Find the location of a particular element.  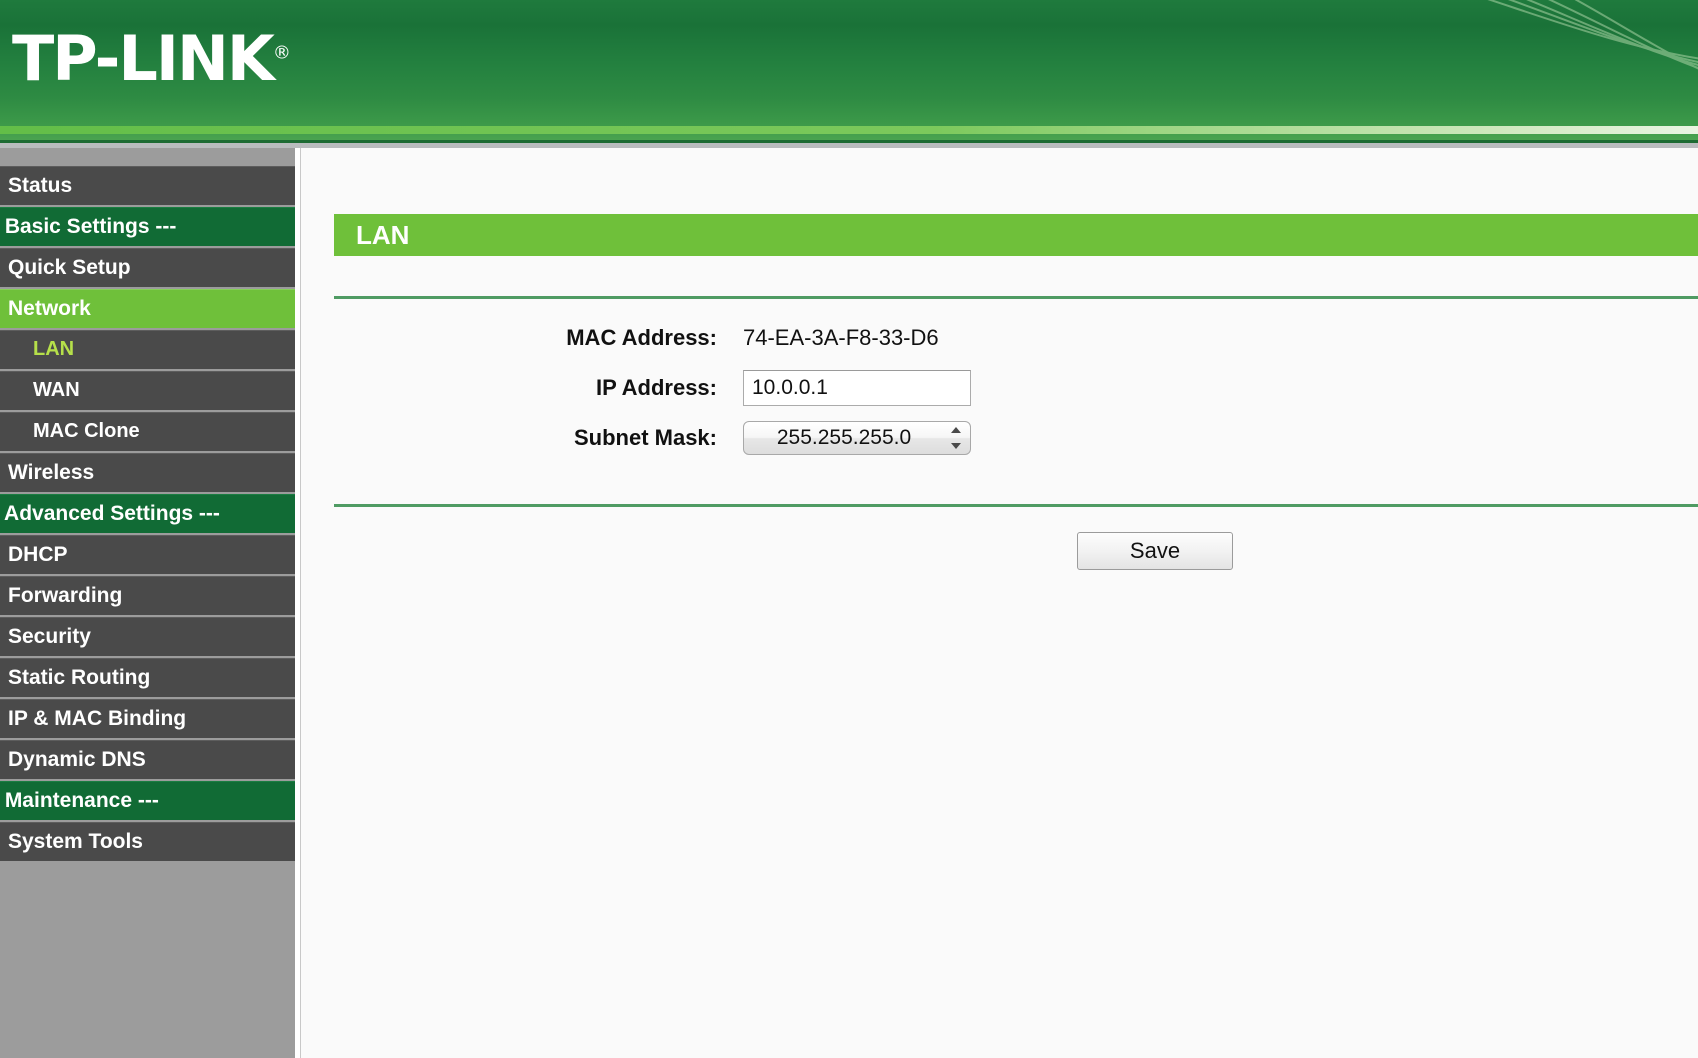

sidebar-item-mac-clone: MAC Clone is located at coordinates (147, 431).